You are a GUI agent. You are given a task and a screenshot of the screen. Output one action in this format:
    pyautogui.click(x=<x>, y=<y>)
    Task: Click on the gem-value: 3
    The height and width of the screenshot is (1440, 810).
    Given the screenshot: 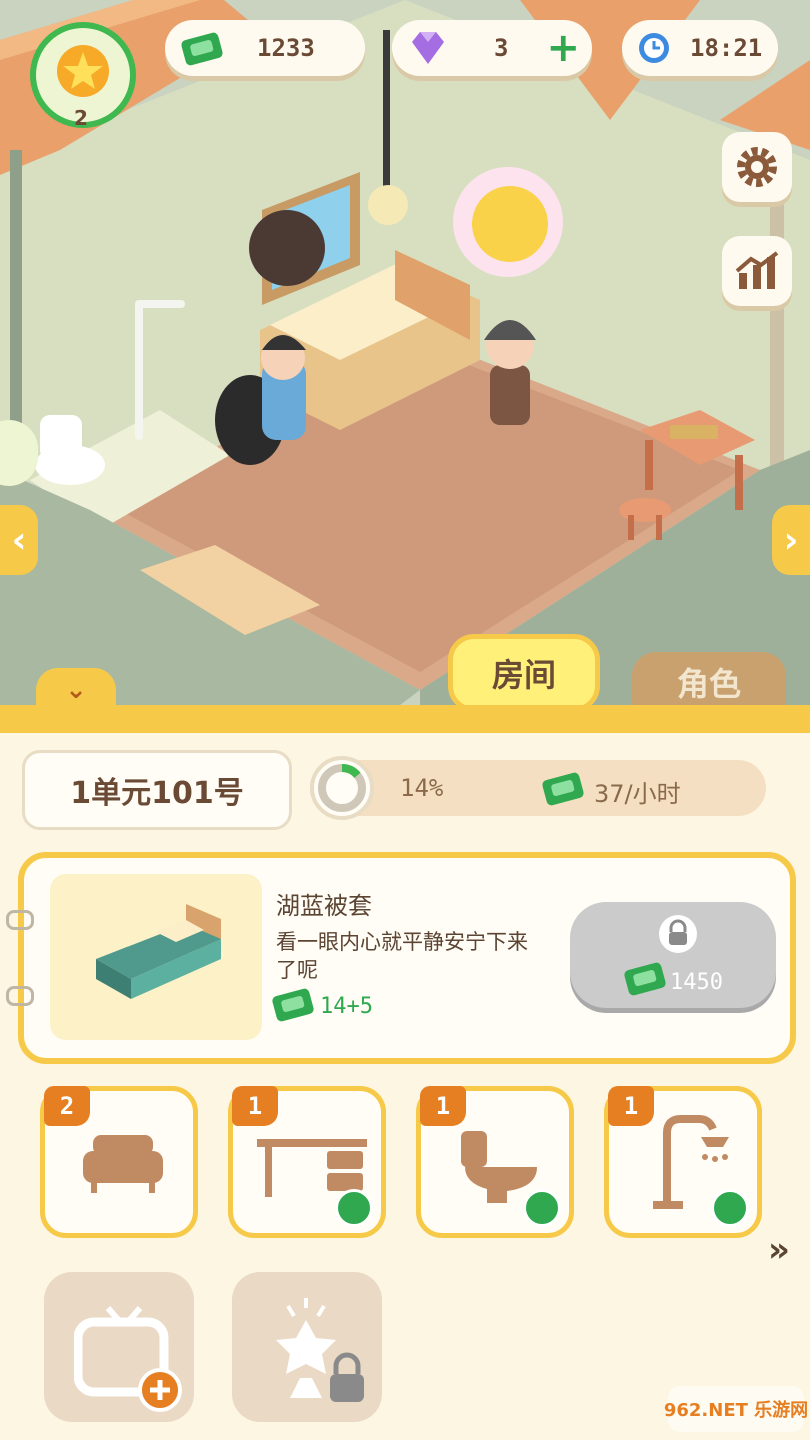 What is the action you would take?
    pyautogui.click(x=501, y=48)
    